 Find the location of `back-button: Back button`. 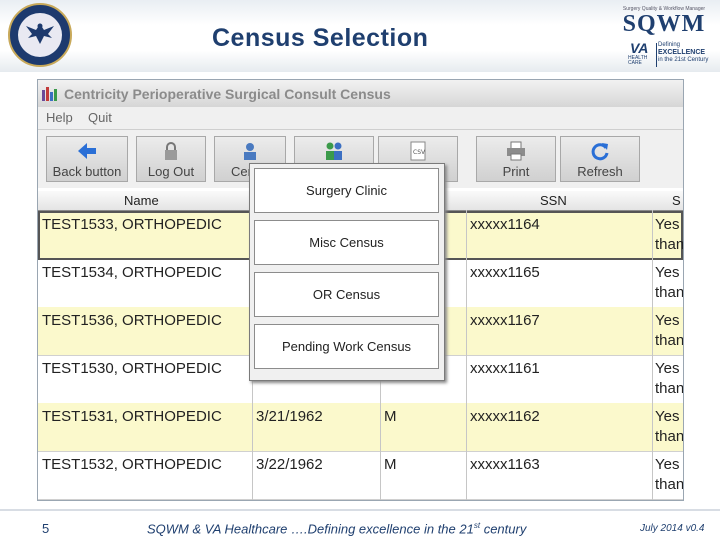

back-button: Back button is located at coordinates (87, 159).